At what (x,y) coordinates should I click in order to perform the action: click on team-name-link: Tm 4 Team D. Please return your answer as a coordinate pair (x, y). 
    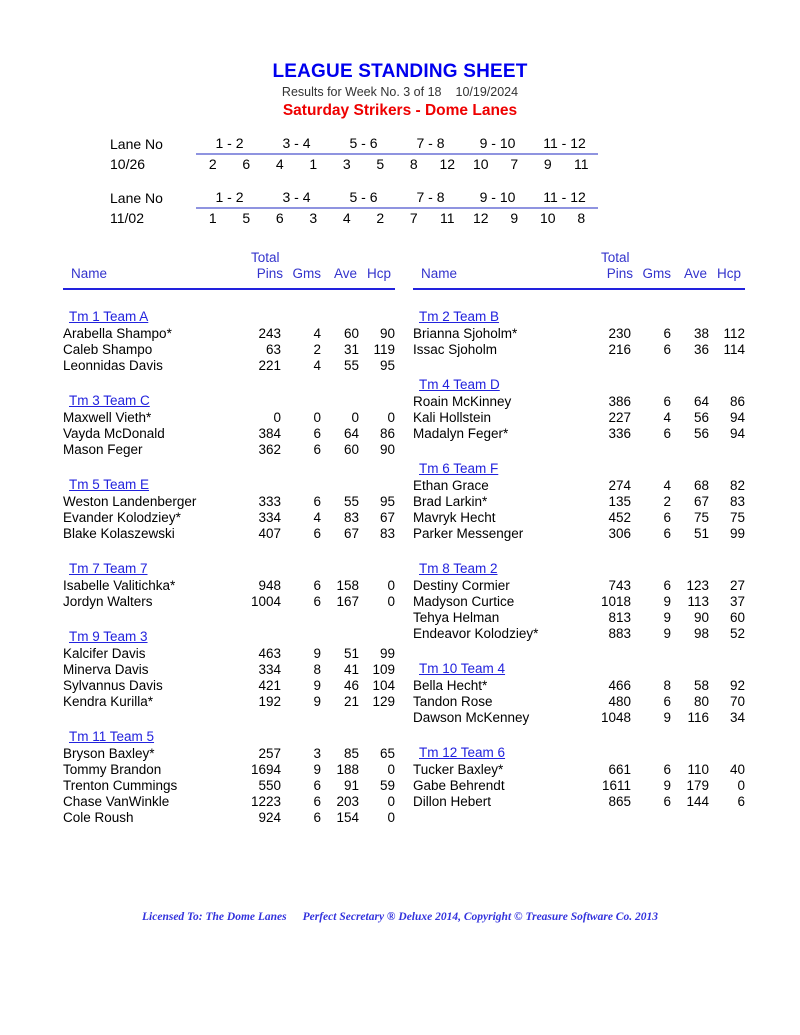
    Looking at the image, I should click on (459, 384).